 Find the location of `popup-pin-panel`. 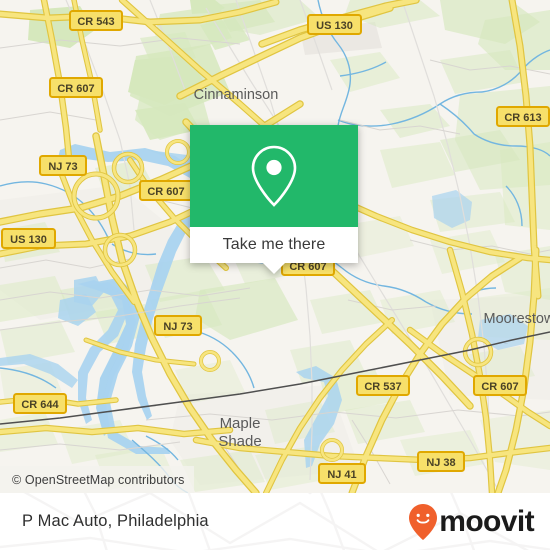

popup-pin-panel is located at coordinates (274, 176).